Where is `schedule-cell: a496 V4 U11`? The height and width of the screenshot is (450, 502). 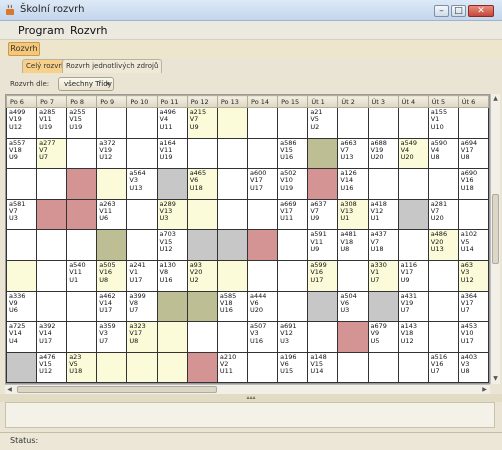
schedule-cell: a496 V4 U11 is located at coordinates (172, 123).